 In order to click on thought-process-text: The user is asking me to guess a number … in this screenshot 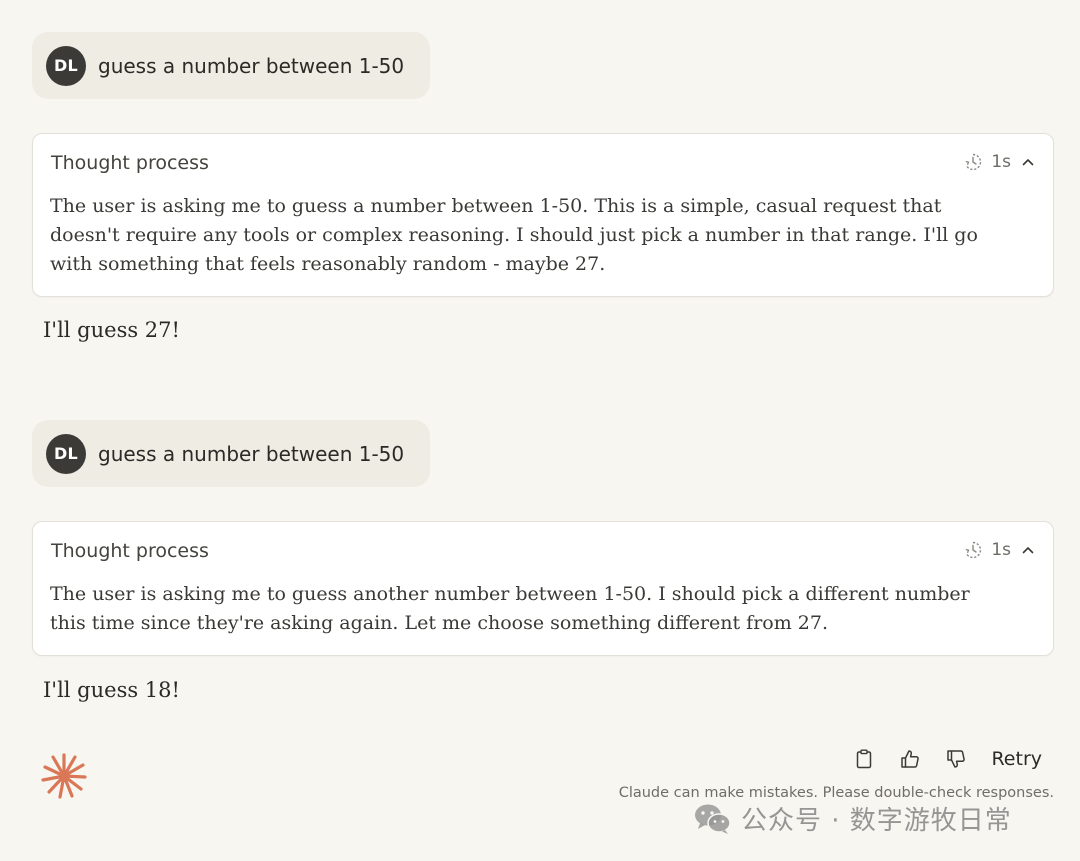, I will do `click(514, 235)`.